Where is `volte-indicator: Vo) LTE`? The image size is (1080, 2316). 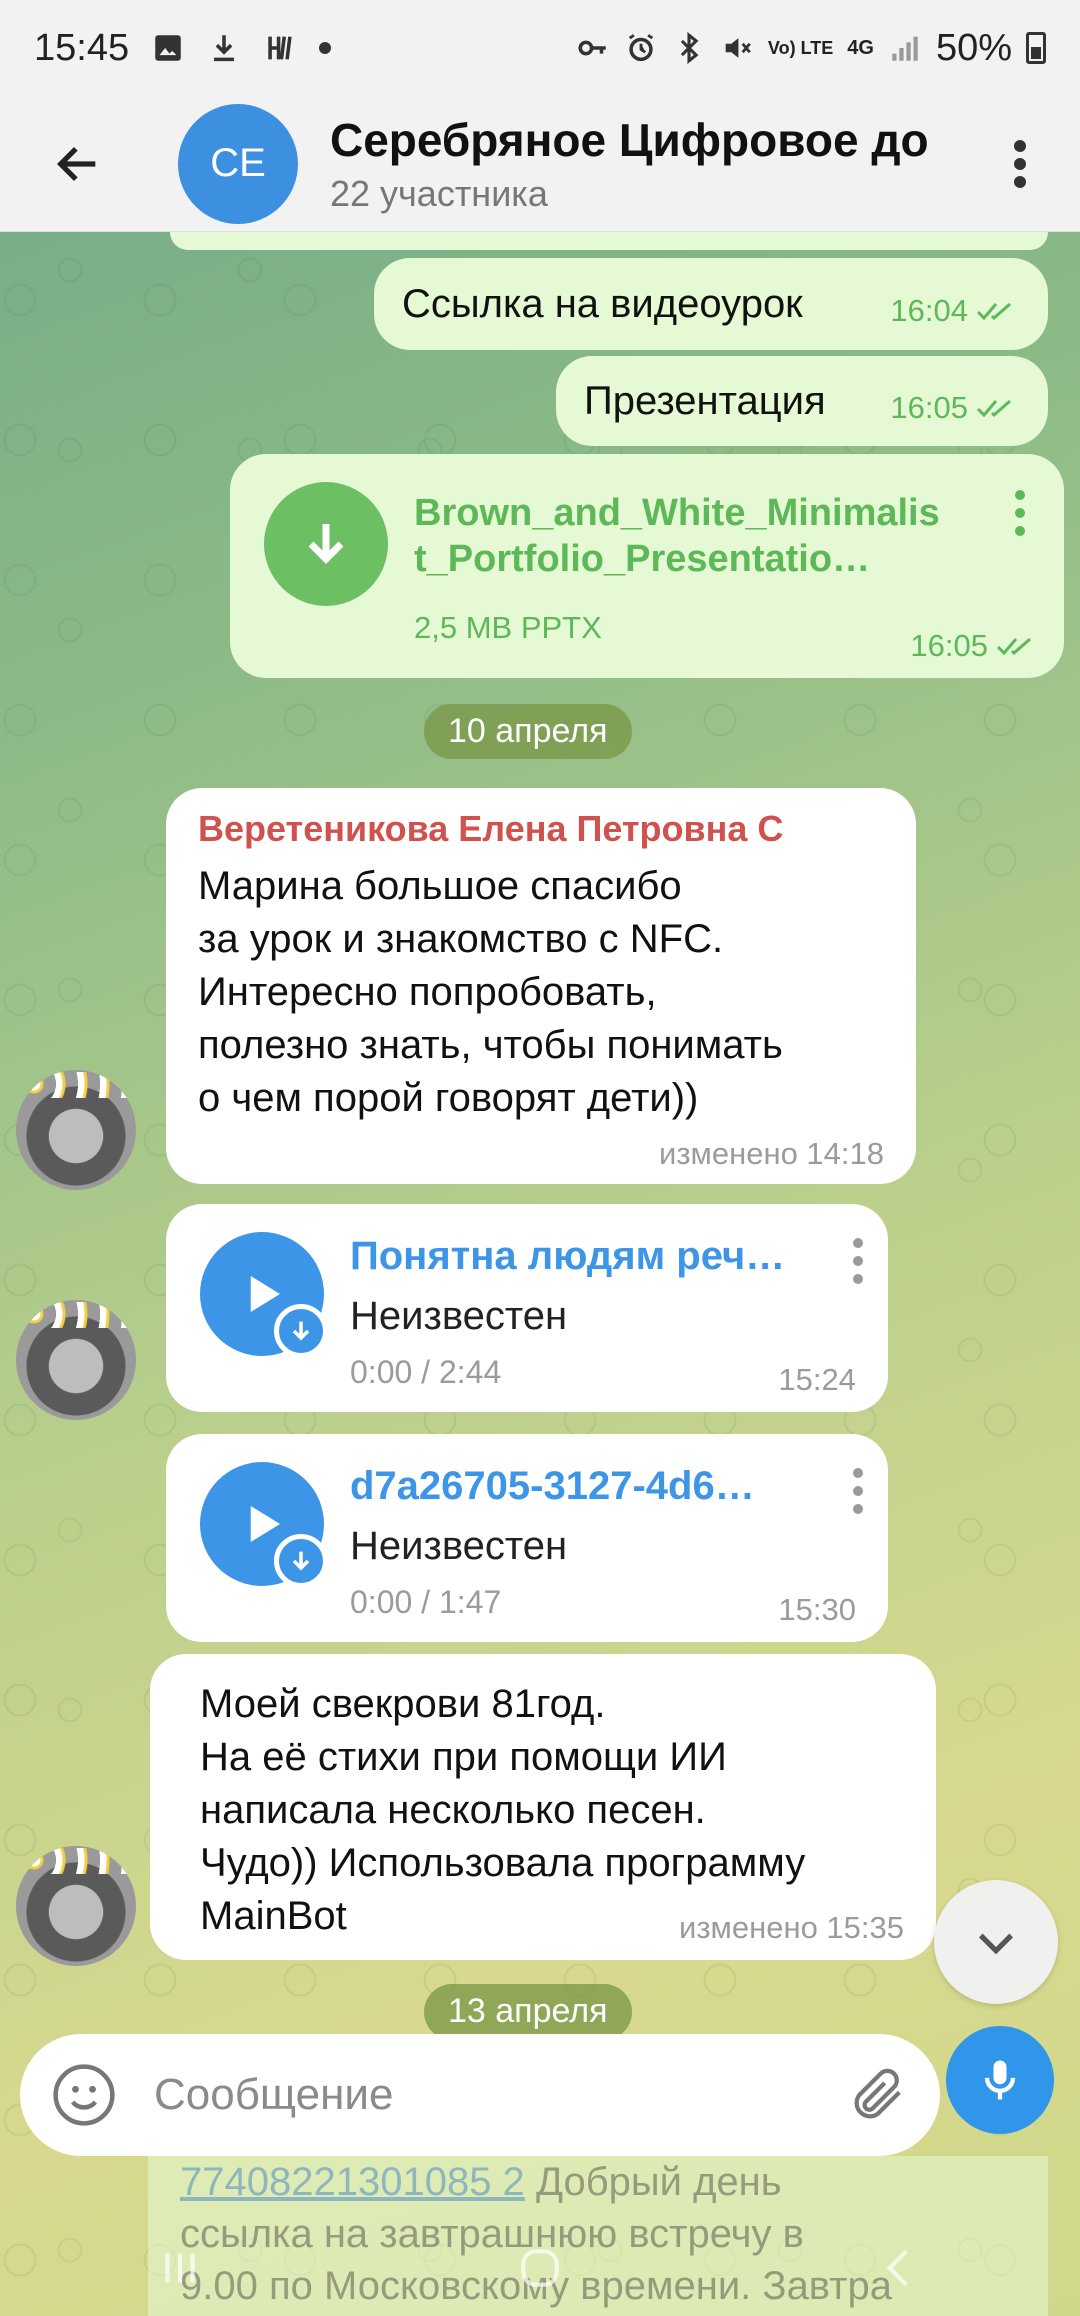 volte-indicator: Vo) LTE is located at coordinates (800, 47).